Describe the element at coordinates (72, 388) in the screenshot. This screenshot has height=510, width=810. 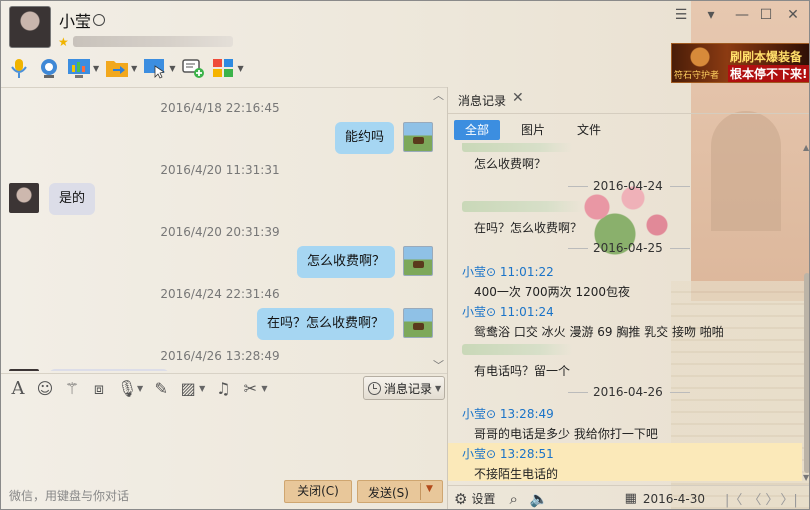
I see `magic-wand-icon: ⚚` at that location.